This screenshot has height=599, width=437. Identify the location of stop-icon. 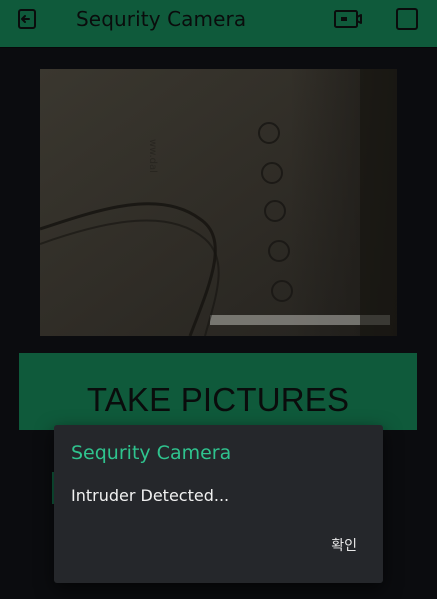
(407, 19).